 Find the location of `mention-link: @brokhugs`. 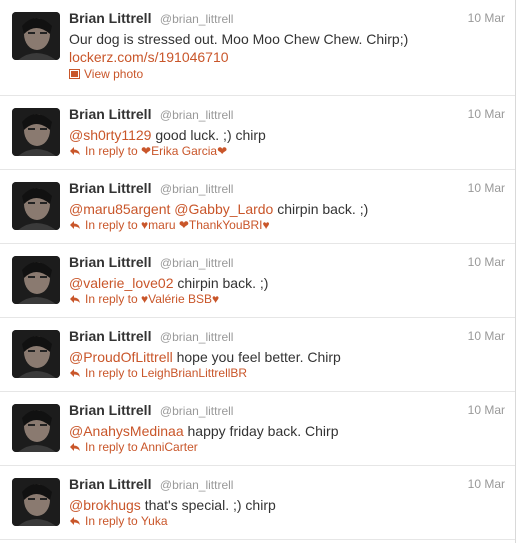

mention-link: @brokhugs is located at coordinates (105, 505).